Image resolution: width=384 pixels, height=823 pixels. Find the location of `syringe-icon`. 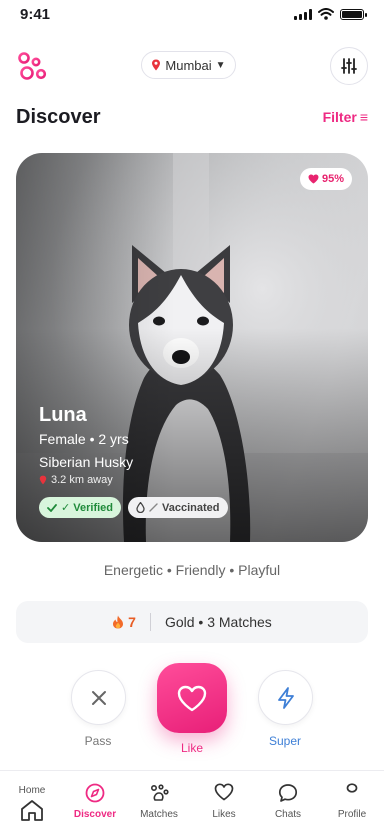

syringe-icon is located at coordinates (153, 507).